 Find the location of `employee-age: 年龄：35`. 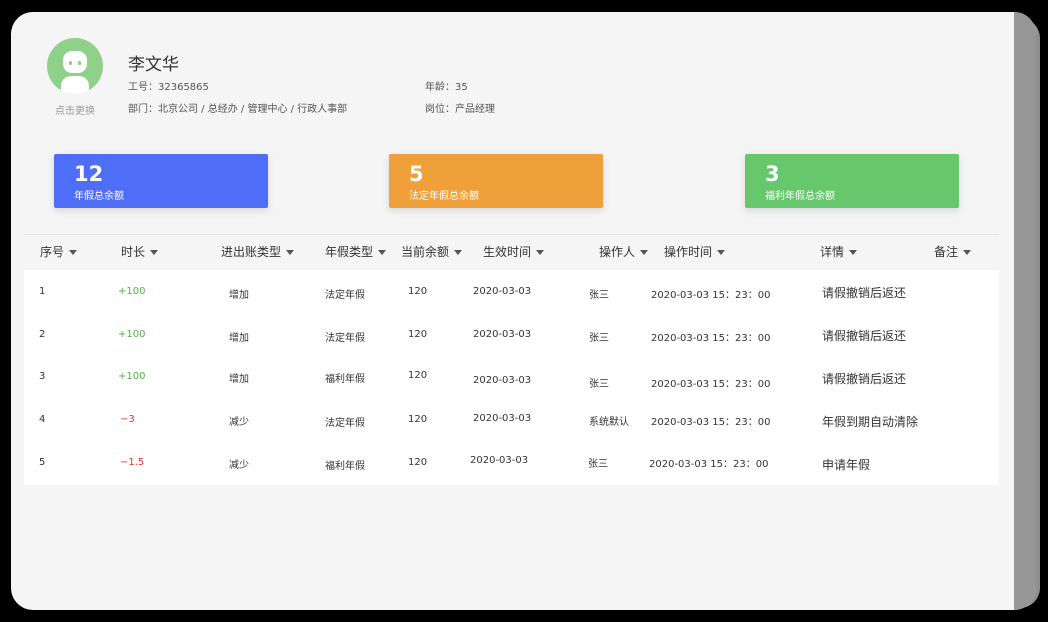

employee-age: 年龄：35 is located at coordinates (446, 87).